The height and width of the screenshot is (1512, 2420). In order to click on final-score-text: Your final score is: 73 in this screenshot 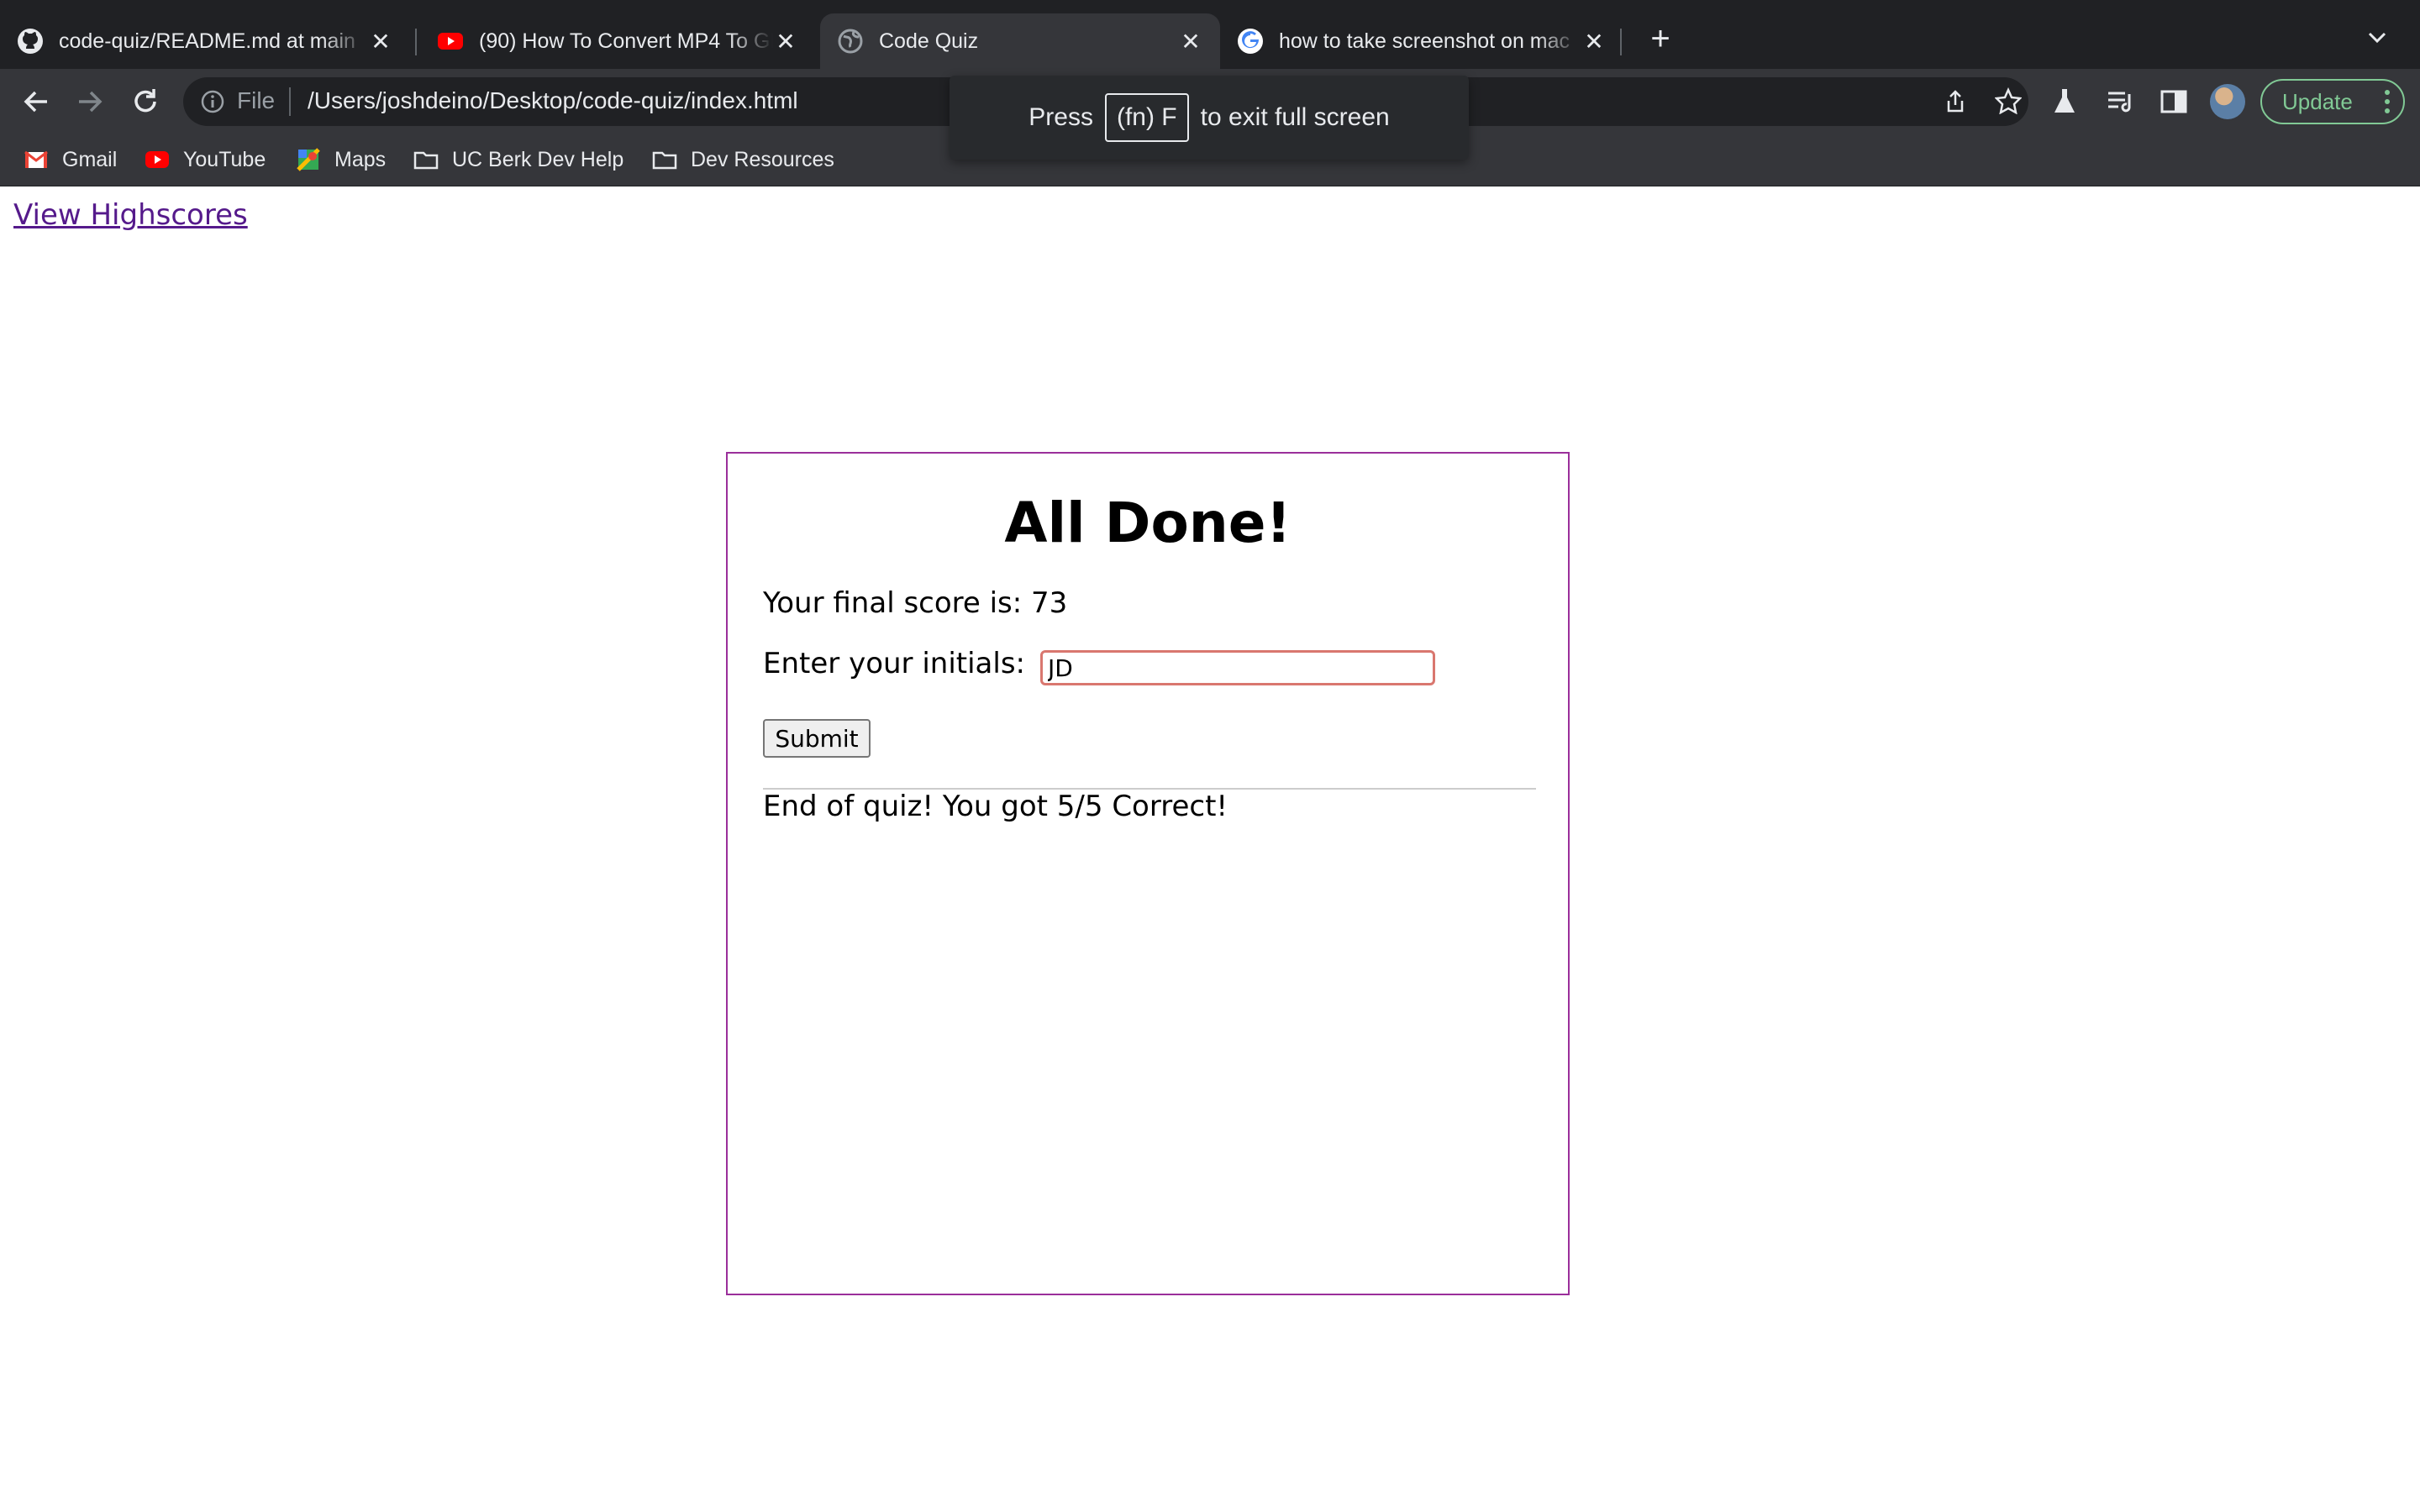, I will do `click(915, 603)`.